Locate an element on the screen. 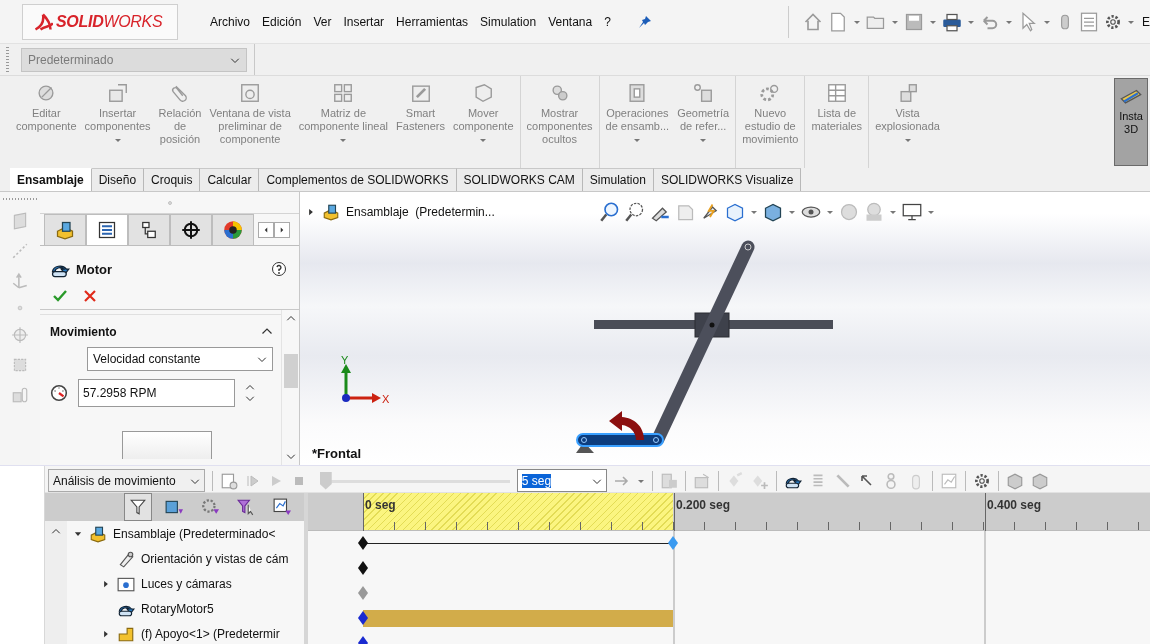 Image resolution: width=1150 pixels, height=644 pixels. menu-item: Ventana is located at coordinates (570, 21).